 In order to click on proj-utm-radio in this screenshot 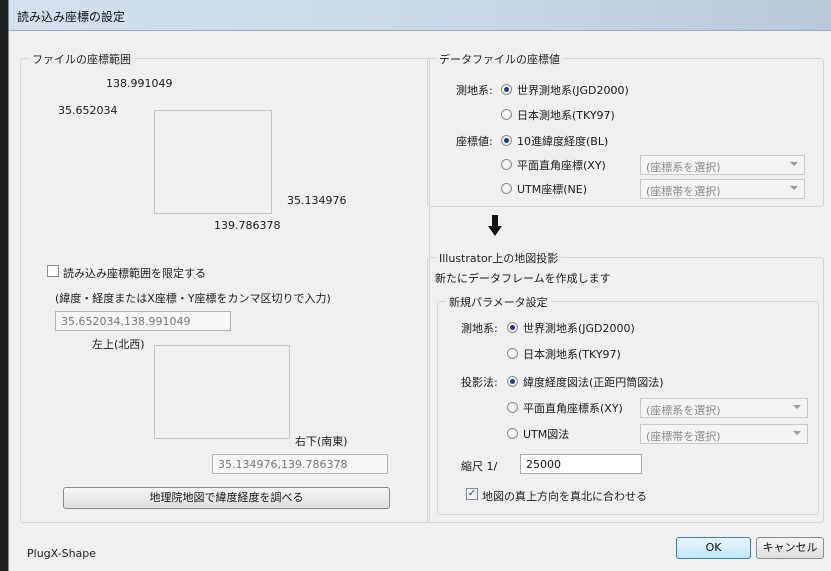, I will do `click(512, 433)`.